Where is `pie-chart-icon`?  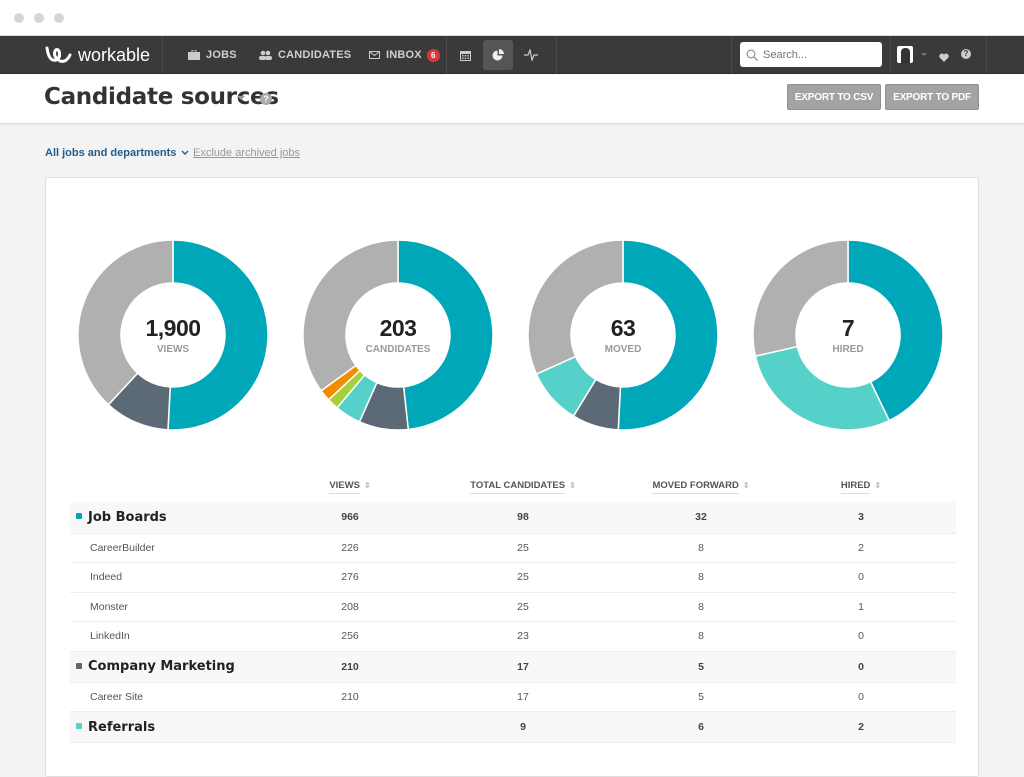
pie-chart-icon is located at coordinates (498, 55).